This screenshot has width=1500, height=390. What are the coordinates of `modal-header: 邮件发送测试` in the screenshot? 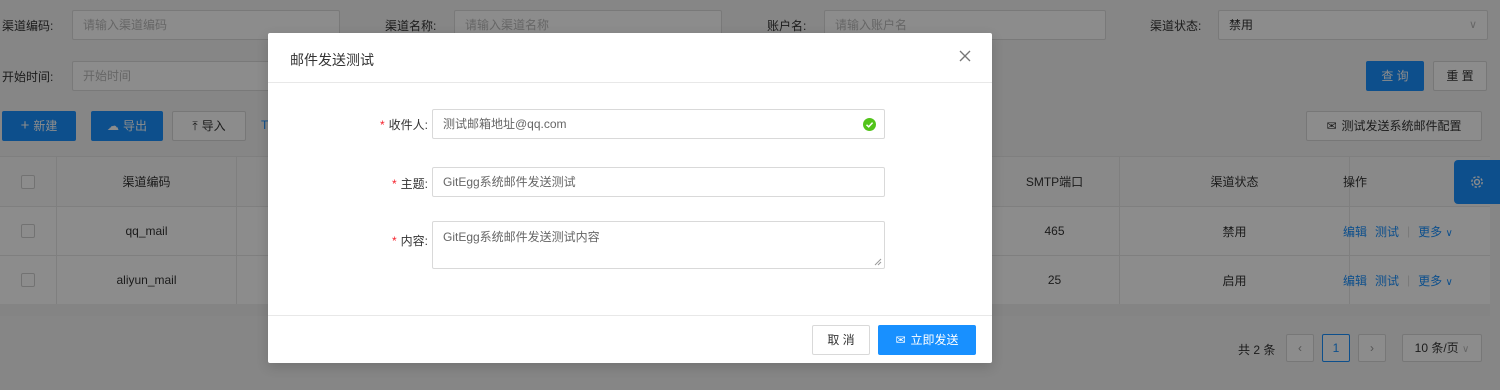 It's located at (630, 58).